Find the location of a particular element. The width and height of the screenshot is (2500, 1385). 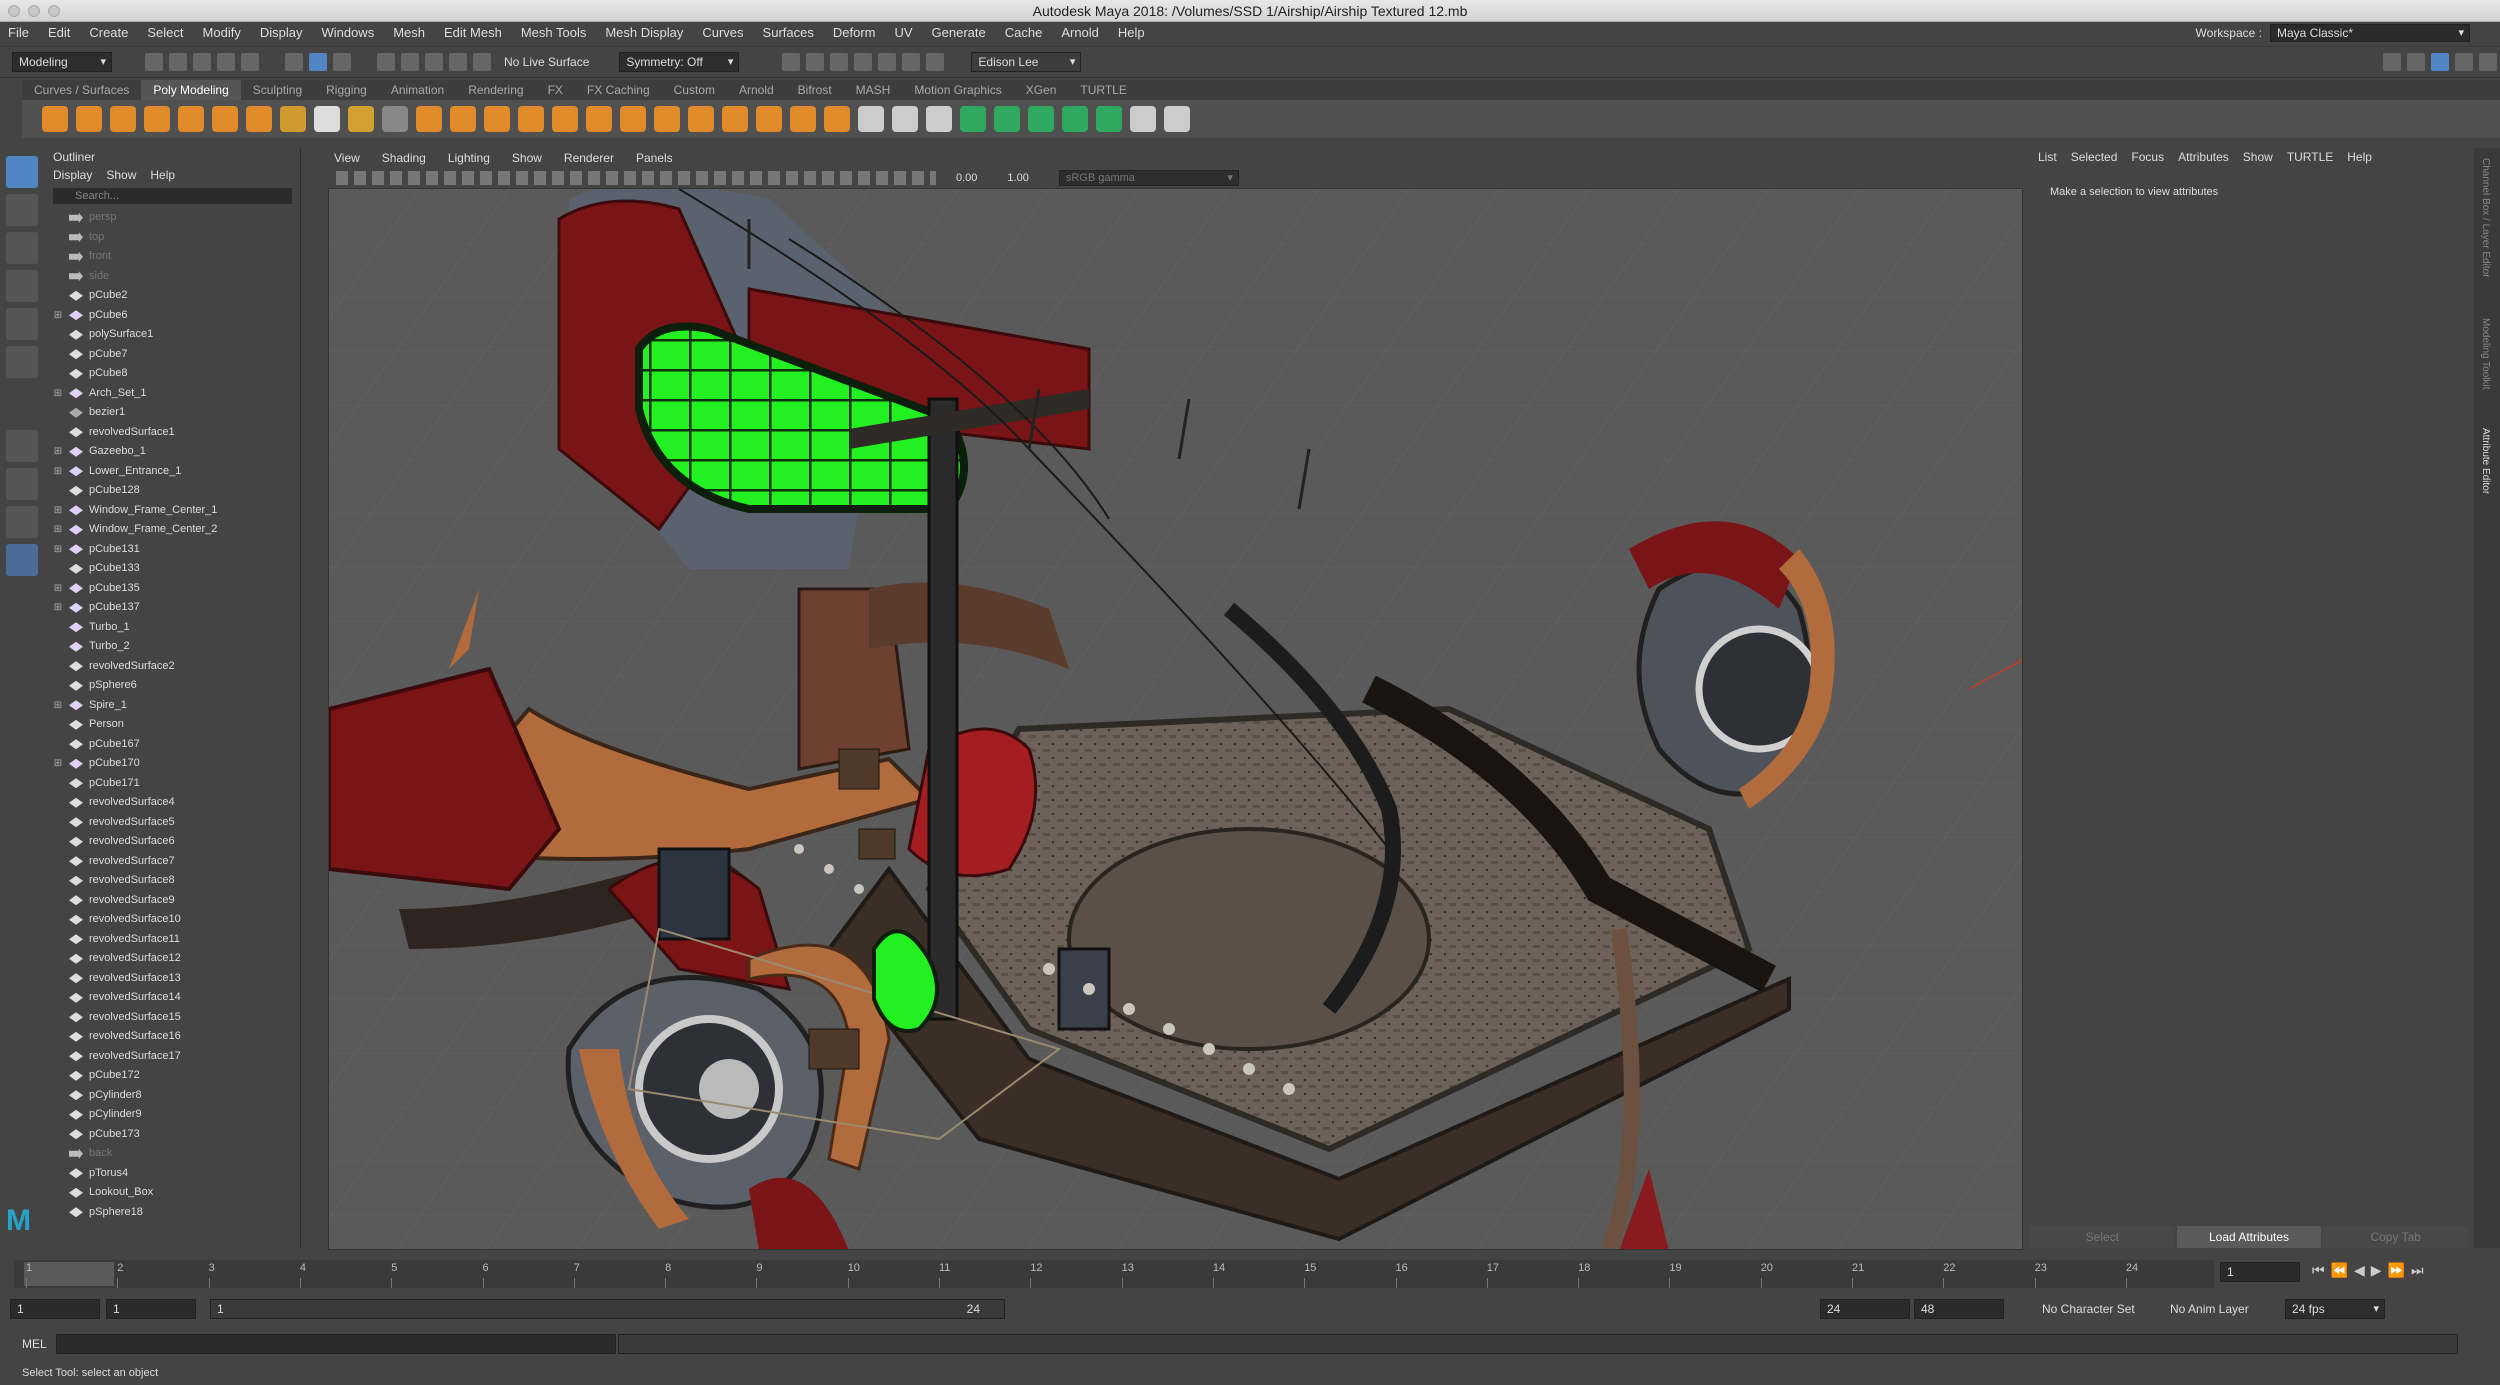

persp-graph-layout-icon is located at coordinates (22, 522).